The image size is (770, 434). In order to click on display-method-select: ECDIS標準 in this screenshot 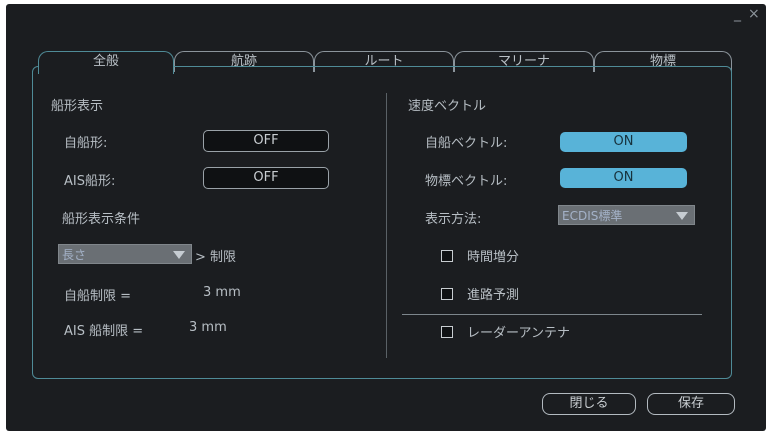, I will do `click(626, 215)`.